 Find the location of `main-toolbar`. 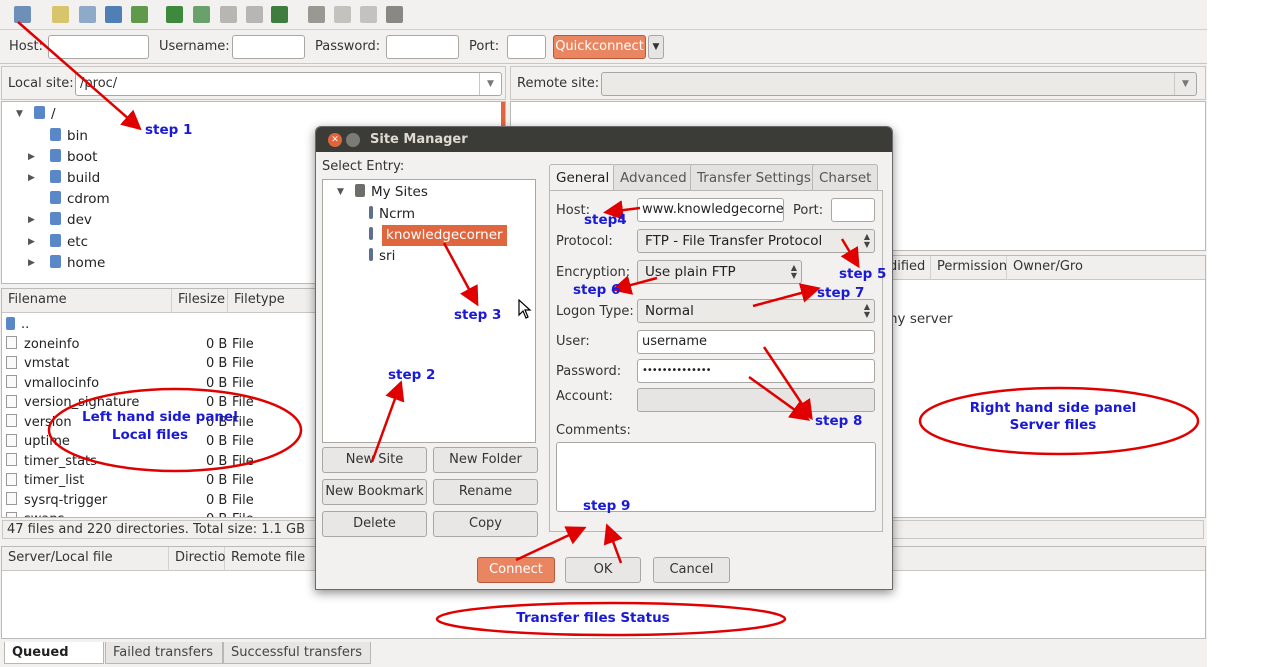

main-toolbar is located at coordinates (603, 15).